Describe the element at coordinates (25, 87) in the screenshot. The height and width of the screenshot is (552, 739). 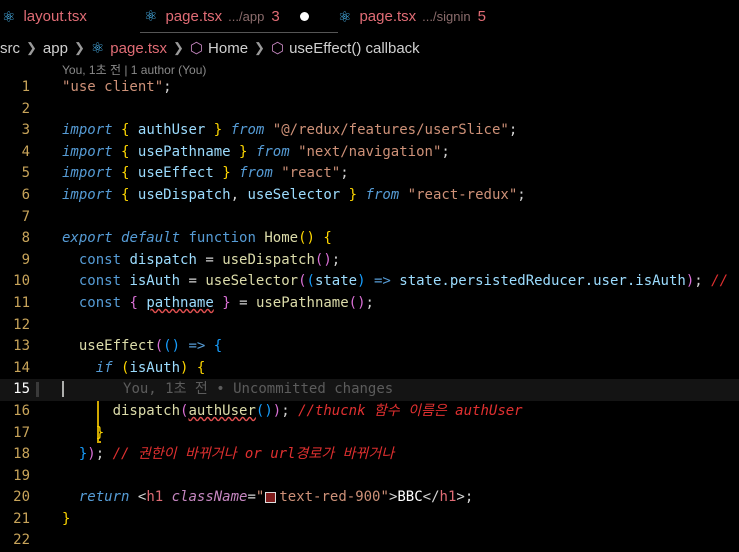
I see `line-number: 1` at that location.